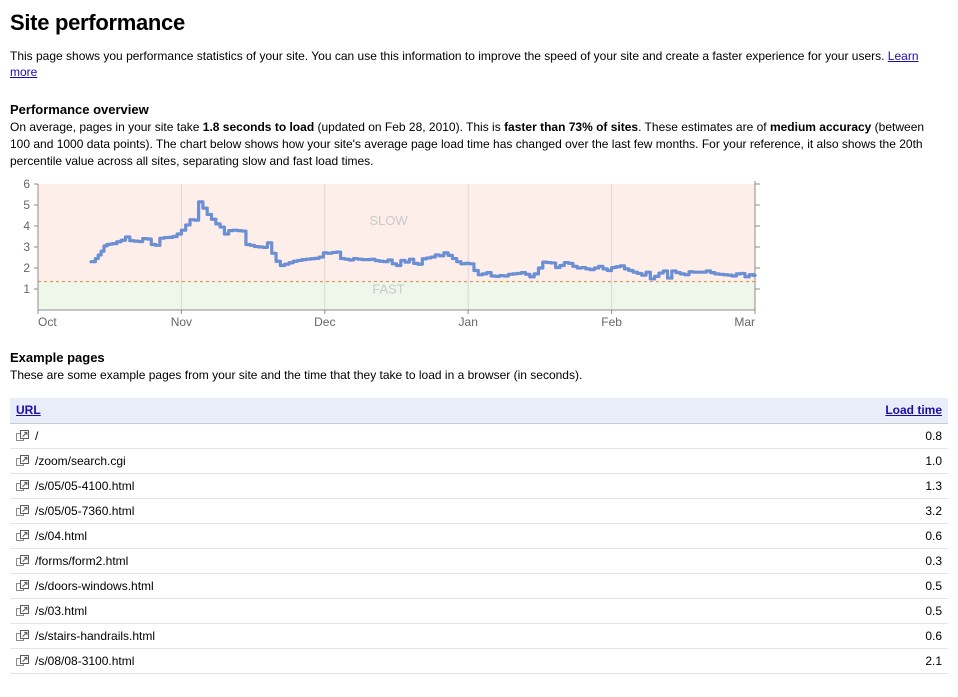 This screenshot has height=697, width=958. I want to click on y-axis-label: 3, so click(26, 247).